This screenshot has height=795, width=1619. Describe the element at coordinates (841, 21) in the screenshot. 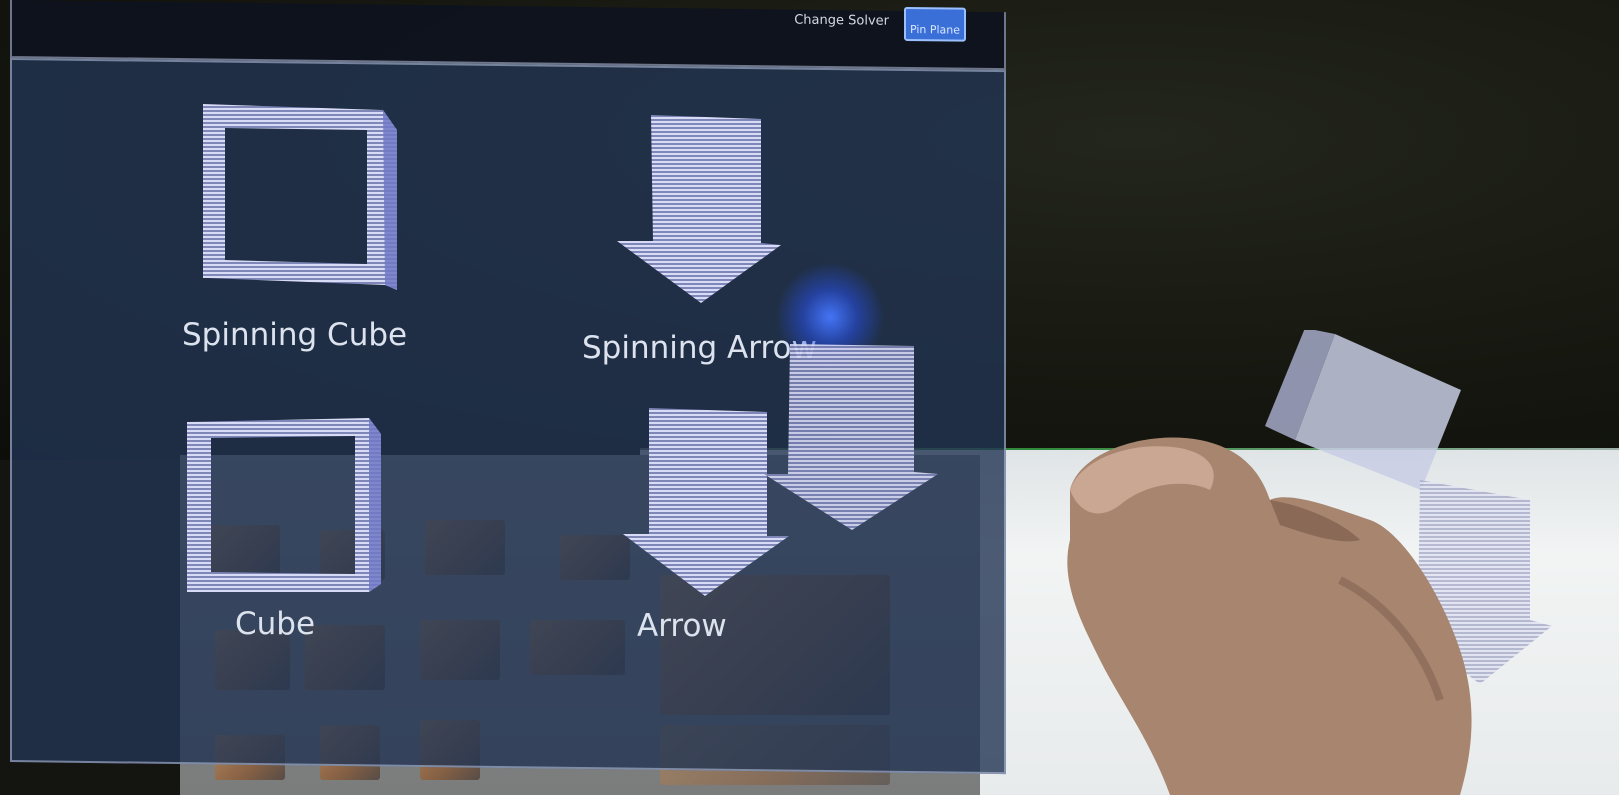

I see `change-solver-button: Change Solver` at that location.